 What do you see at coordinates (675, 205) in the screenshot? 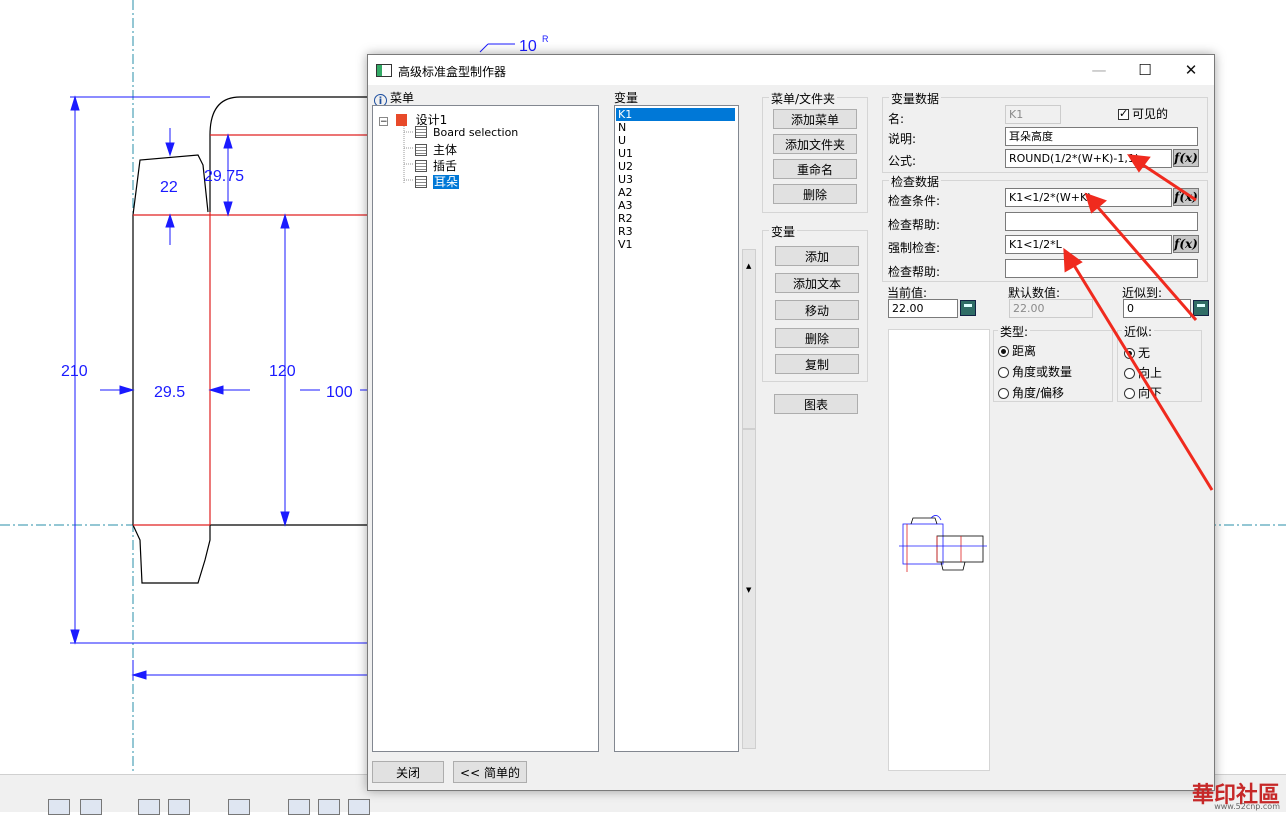
I see `variable-item: A3` at bounding box center [675, 205].